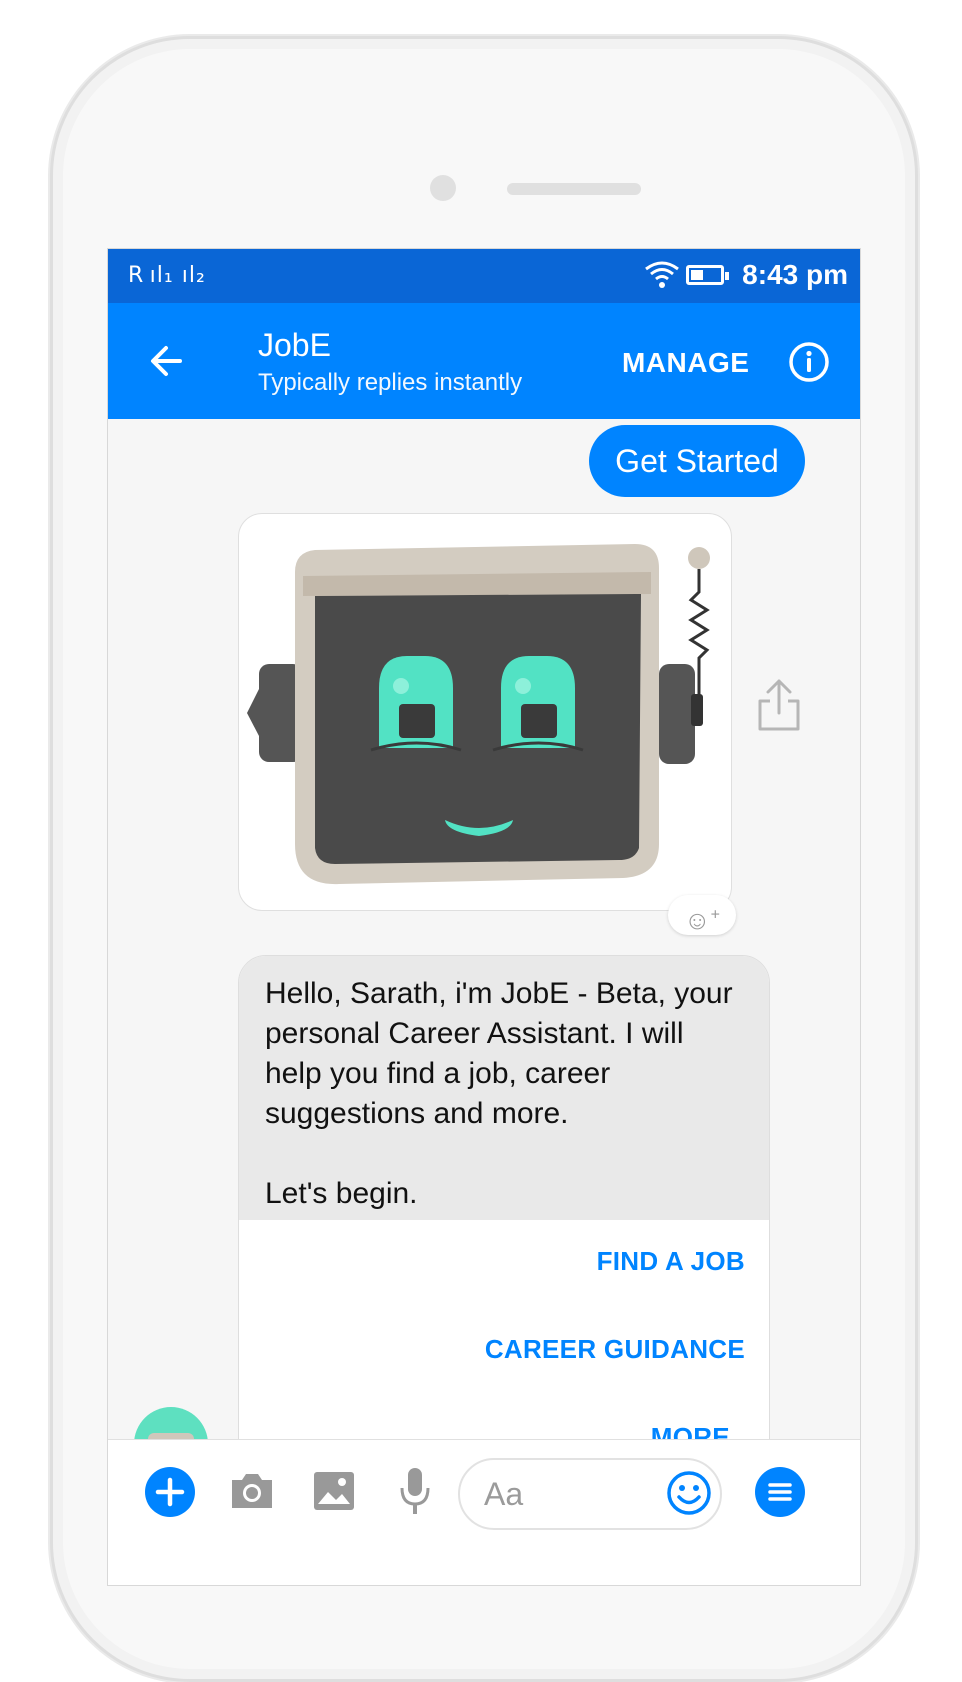  What do you see at coordinates (689, 1493) in the screenshot?
I see `emoji-icon` at bounding box center [689, 1493].